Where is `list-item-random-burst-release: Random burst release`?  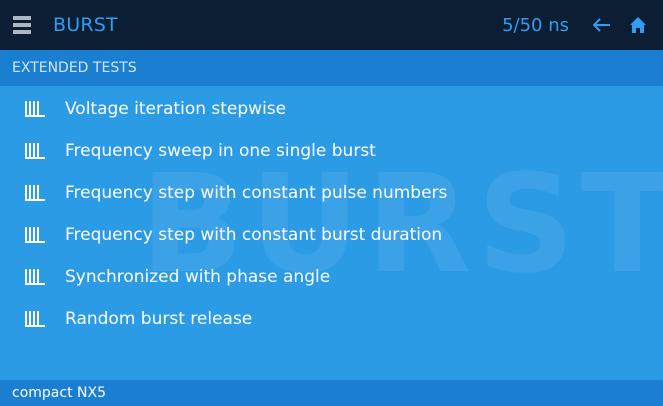
list-item-random-burst-release: Random burst release is located at coordinates (331, 319).